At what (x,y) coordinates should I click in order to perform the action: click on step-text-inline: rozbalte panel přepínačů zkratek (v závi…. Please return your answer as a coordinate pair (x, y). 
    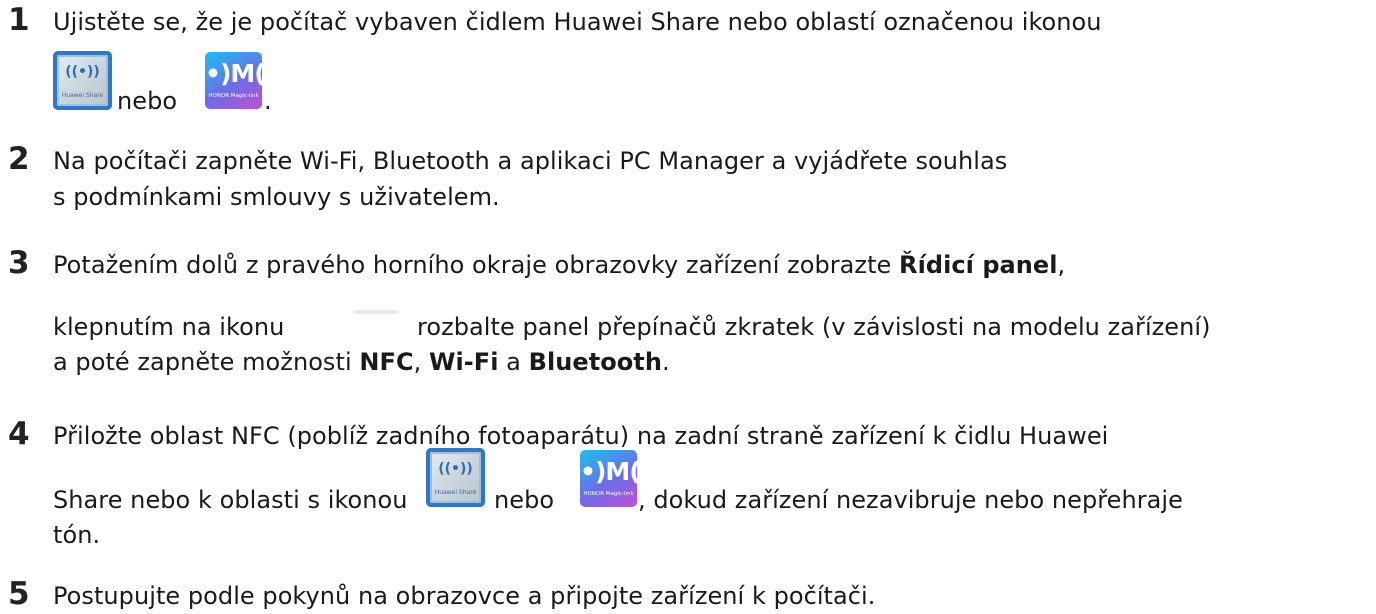
    Looking at the image, I should click on (814, 327).